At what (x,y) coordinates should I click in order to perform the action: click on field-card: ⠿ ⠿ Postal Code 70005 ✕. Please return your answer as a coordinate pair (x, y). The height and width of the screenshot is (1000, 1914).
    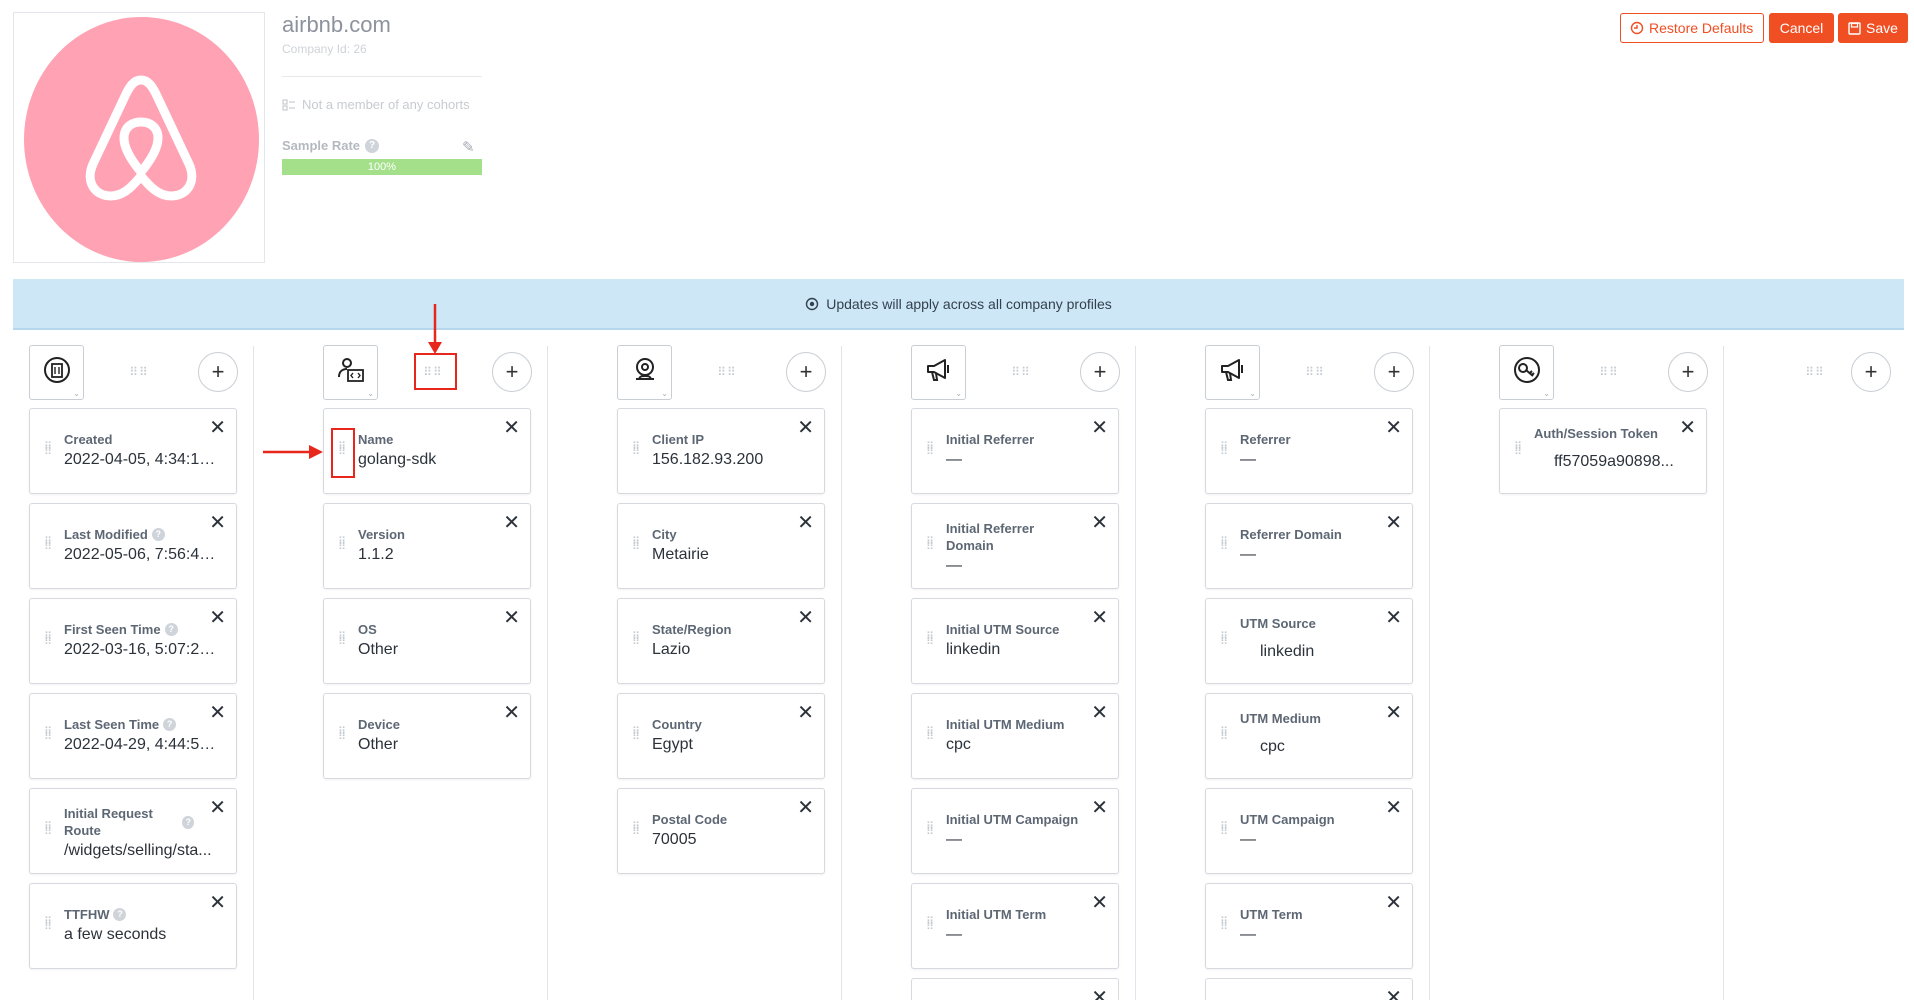
    Looking at the image, I should click on (721, 831).